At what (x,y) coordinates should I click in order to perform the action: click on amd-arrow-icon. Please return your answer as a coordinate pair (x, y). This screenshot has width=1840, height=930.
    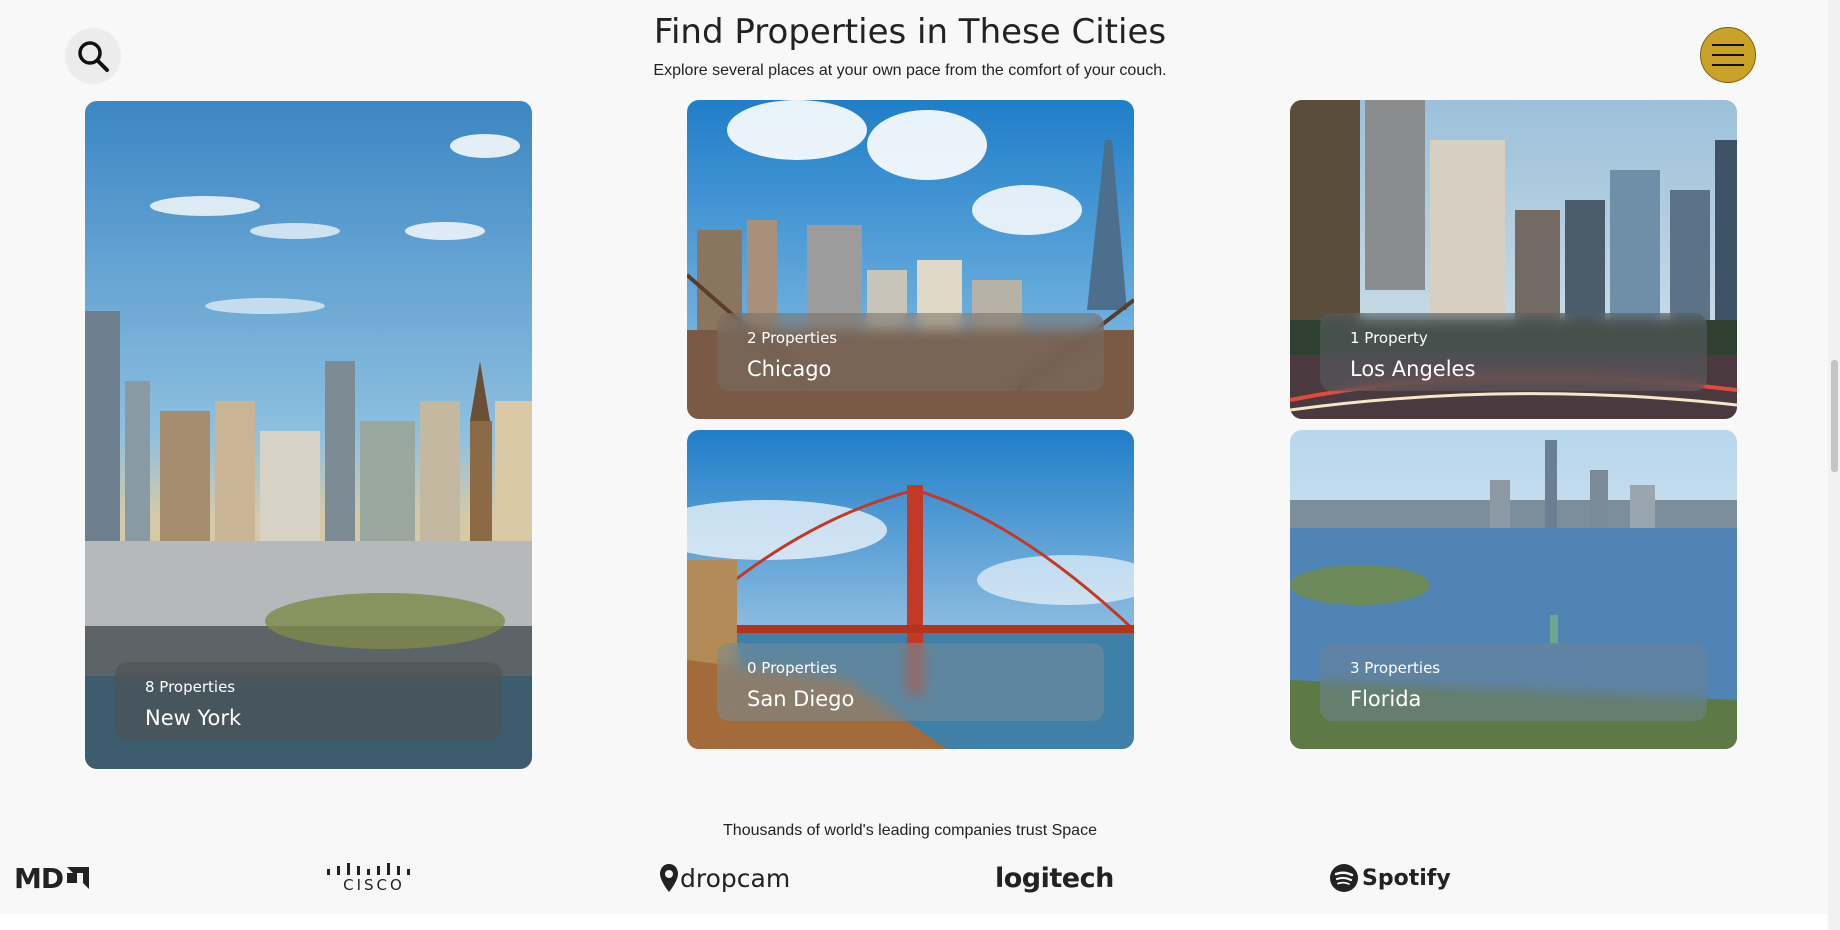
    Looking at the image, I should click on (78, 878).